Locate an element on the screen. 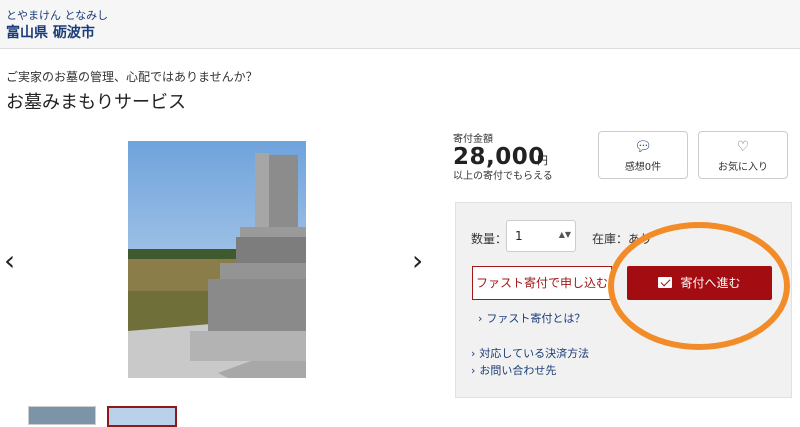  price-unit: 円 is located at coordinates (542, 160).